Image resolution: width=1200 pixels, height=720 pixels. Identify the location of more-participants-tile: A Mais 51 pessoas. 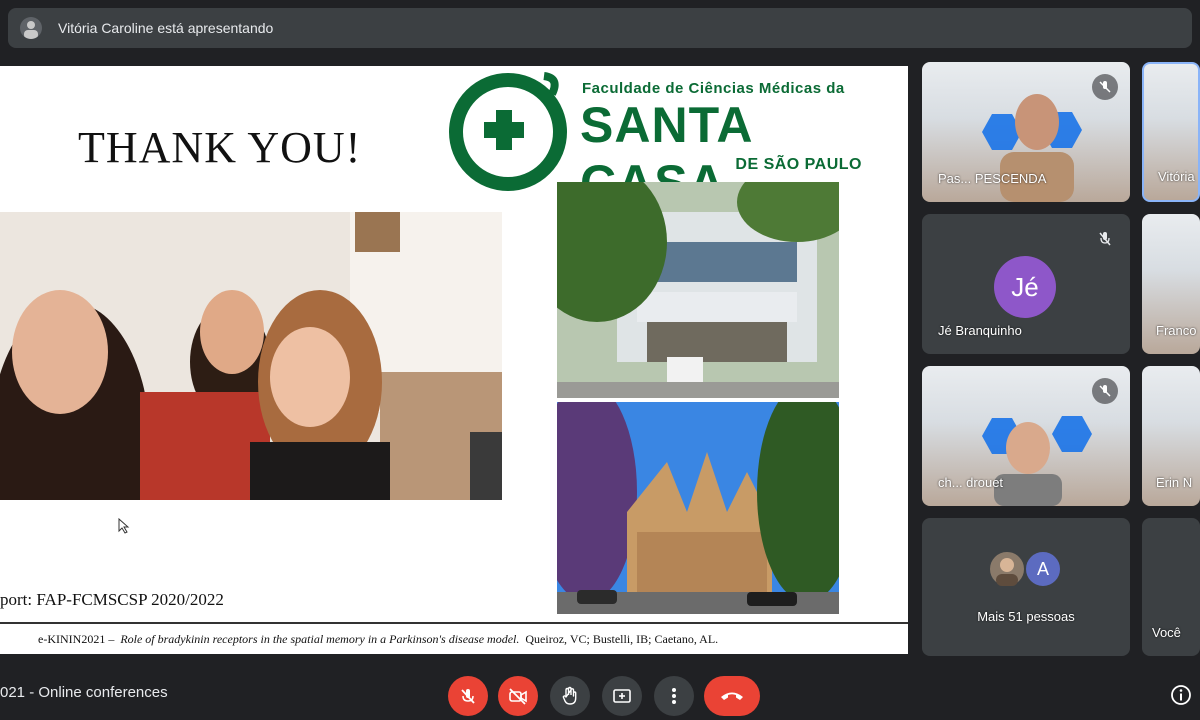
(1026, 587).